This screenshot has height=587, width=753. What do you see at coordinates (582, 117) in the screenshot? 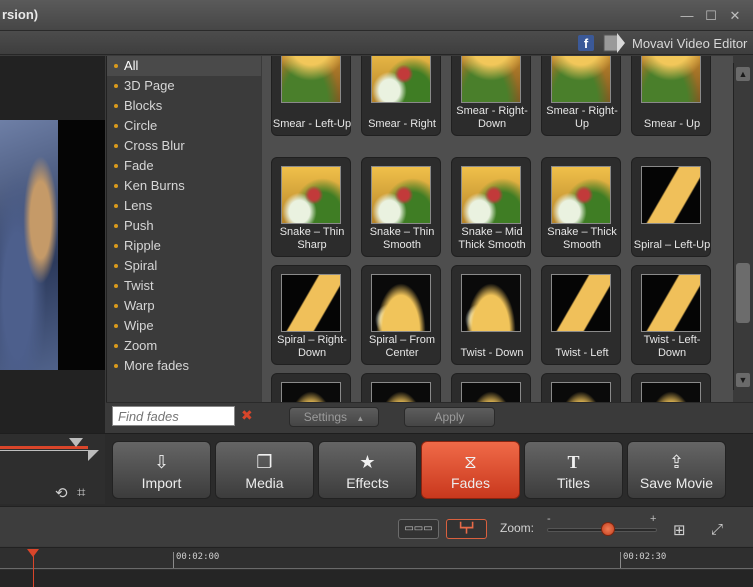
I see `fade-tile-label: Smear - Right-Up` at bounding box center [582, 117].